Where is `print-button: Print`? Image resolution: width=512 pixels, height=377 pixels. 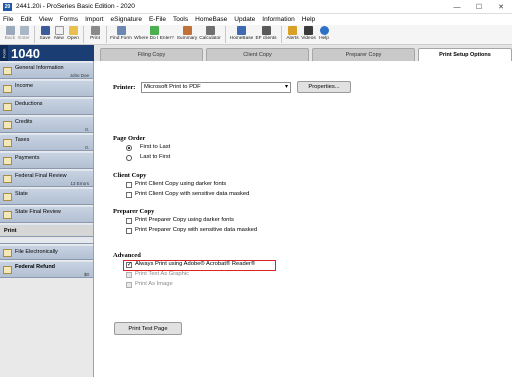 print-button: Print is located at coordinates (95, 33).